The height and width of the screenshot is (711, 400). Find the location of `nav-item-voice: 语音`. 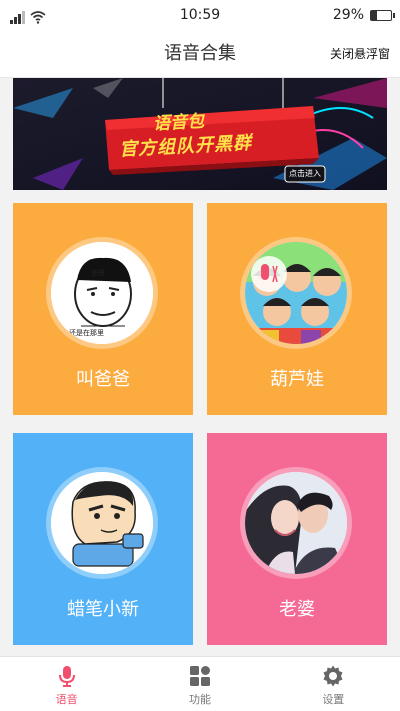

nav-item-voice: 语音 is located at coordinates (66, 684).